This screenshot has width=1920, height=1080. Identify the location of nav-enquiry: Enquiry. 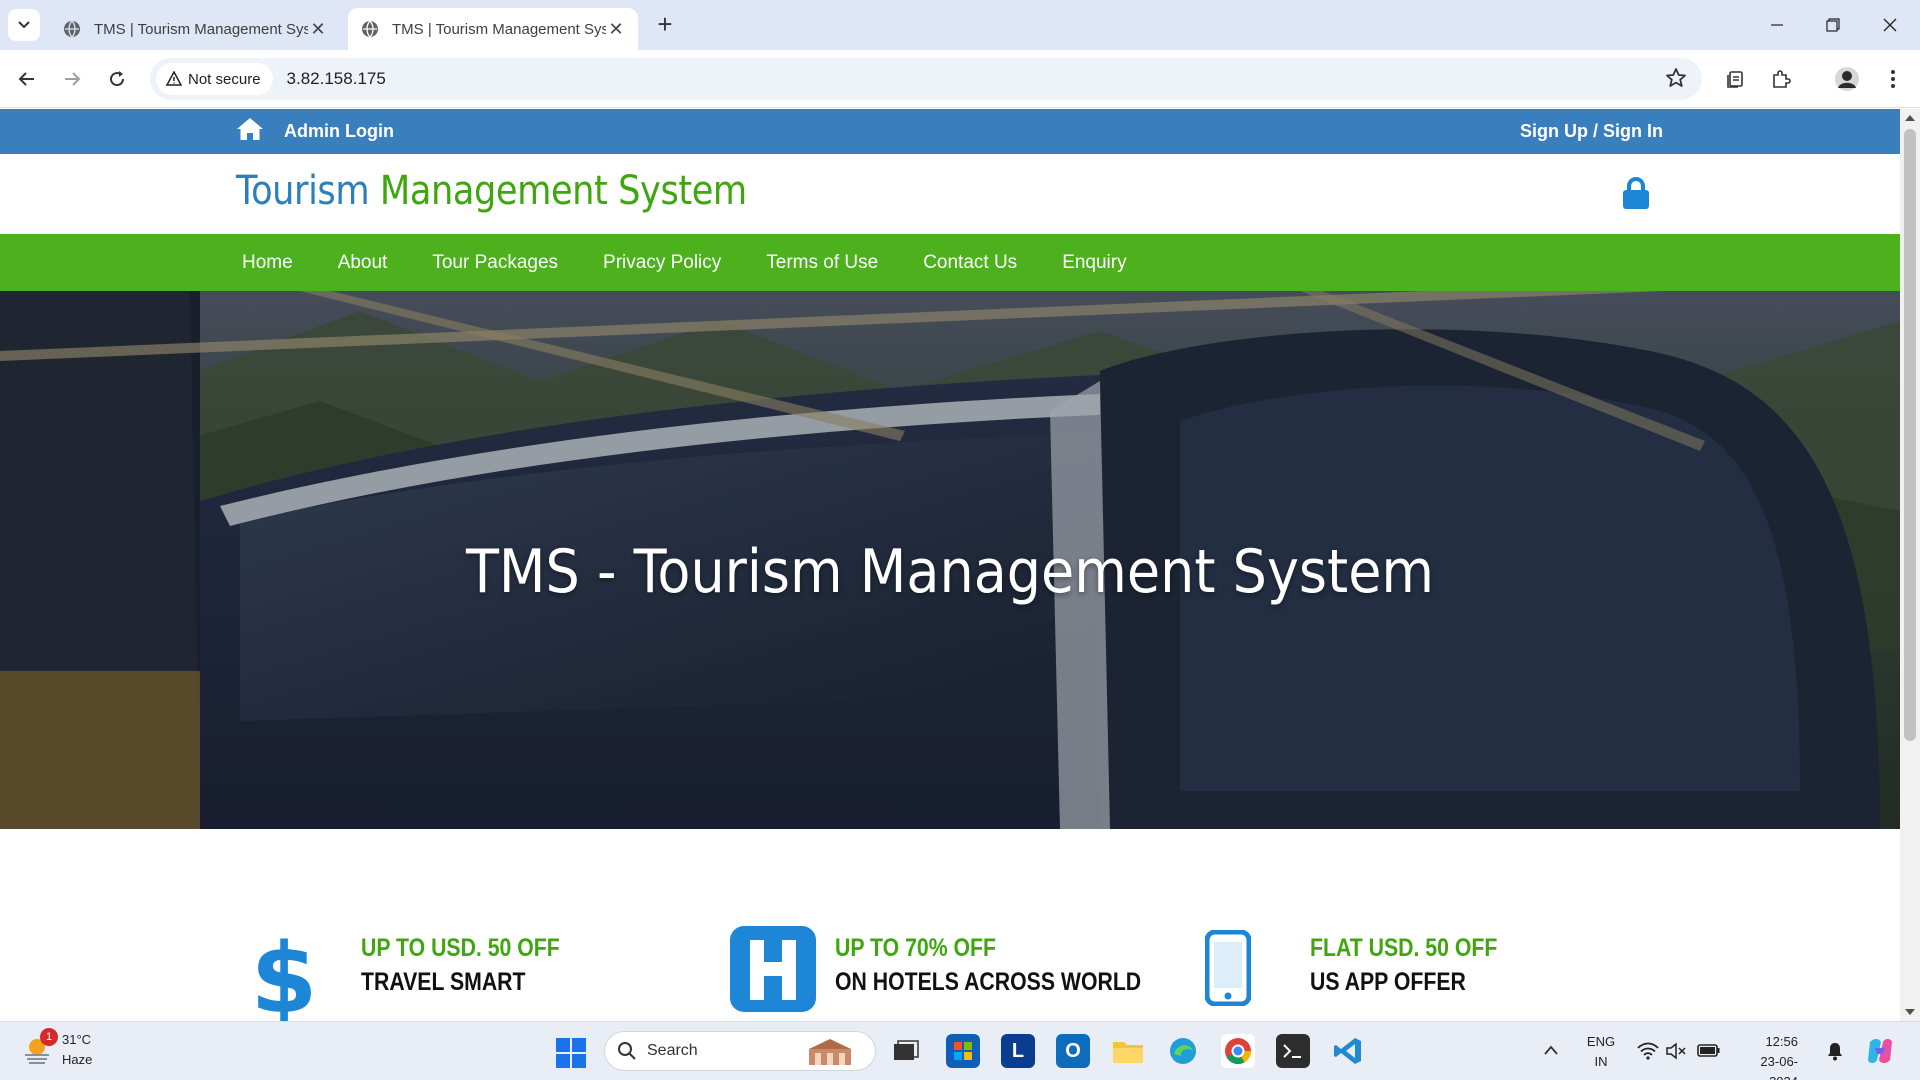
(1094, 263).